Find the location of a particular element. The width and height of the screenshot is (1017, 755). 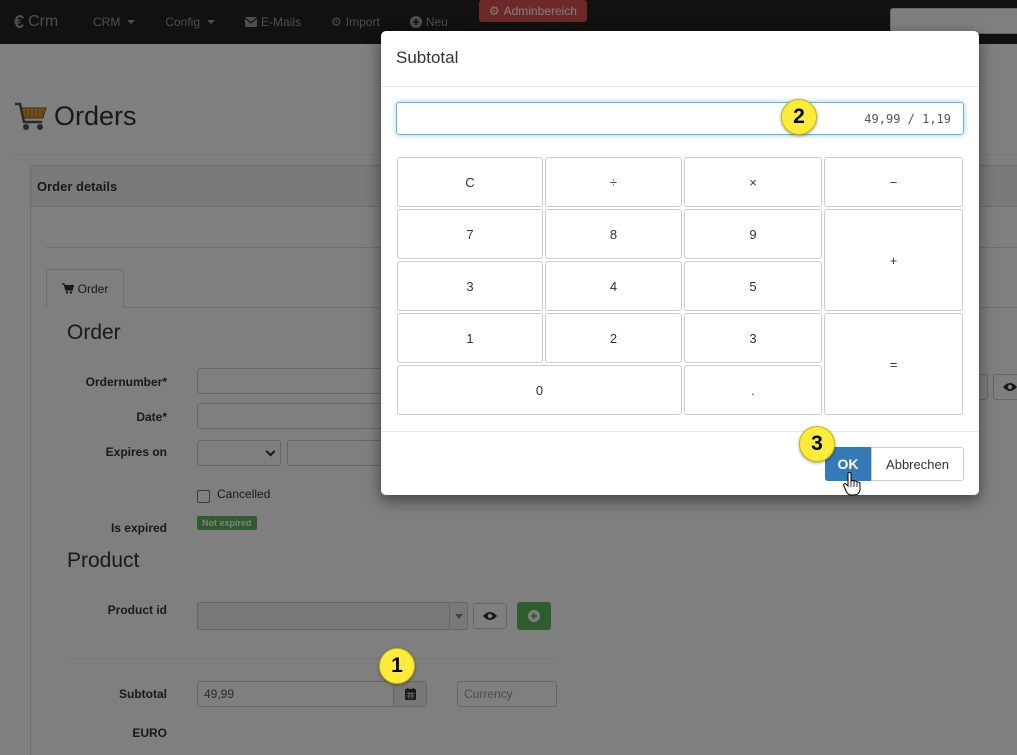

calc-0-button: 0 is located at coordinates (539, 390).